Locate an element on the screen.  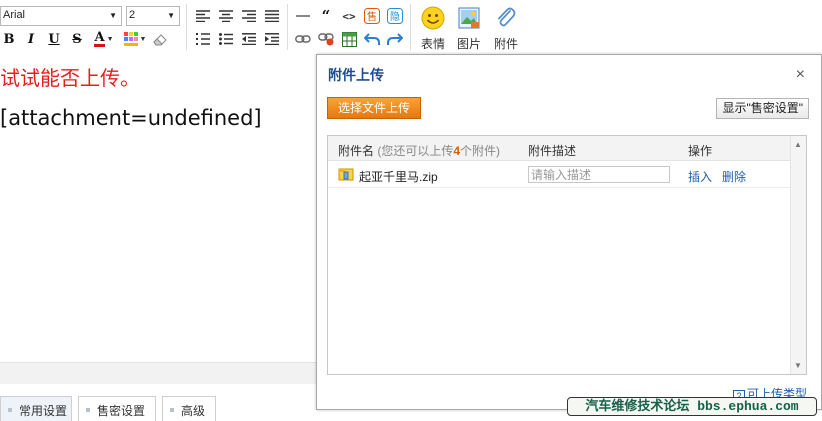
align-right-icon is located at coordinates (249, 16).